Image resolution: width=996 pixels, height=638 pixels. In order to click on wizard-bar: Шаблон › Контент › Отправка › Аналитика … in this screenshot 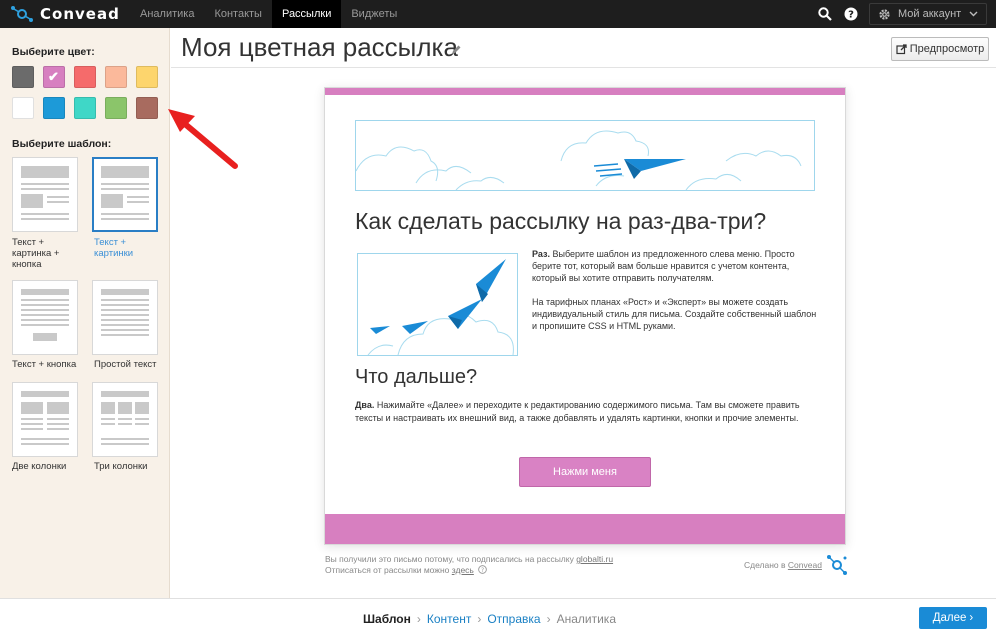, I will do `click(498, 618)`.